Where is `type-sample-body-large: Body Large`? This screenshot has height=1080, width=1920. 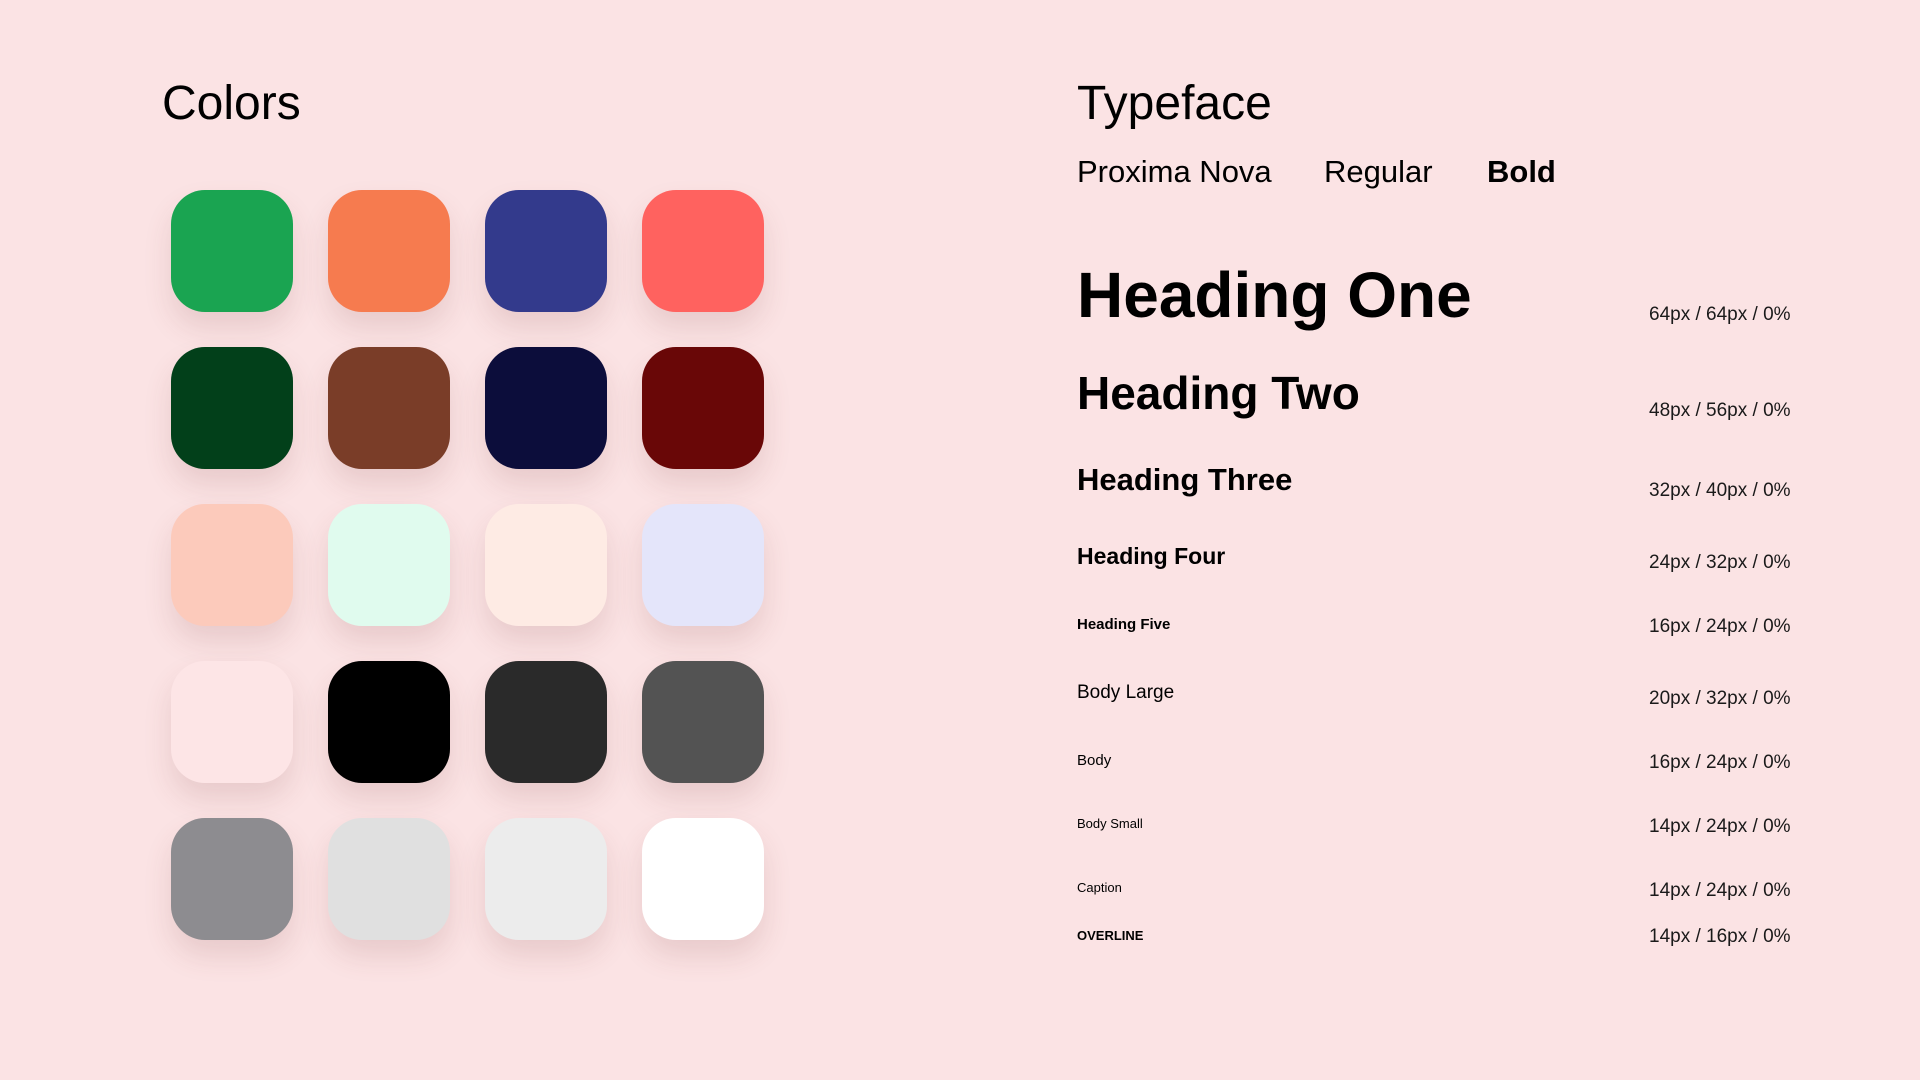 type-sample-body-large: Body Large is located at coordinates (1126, 692).